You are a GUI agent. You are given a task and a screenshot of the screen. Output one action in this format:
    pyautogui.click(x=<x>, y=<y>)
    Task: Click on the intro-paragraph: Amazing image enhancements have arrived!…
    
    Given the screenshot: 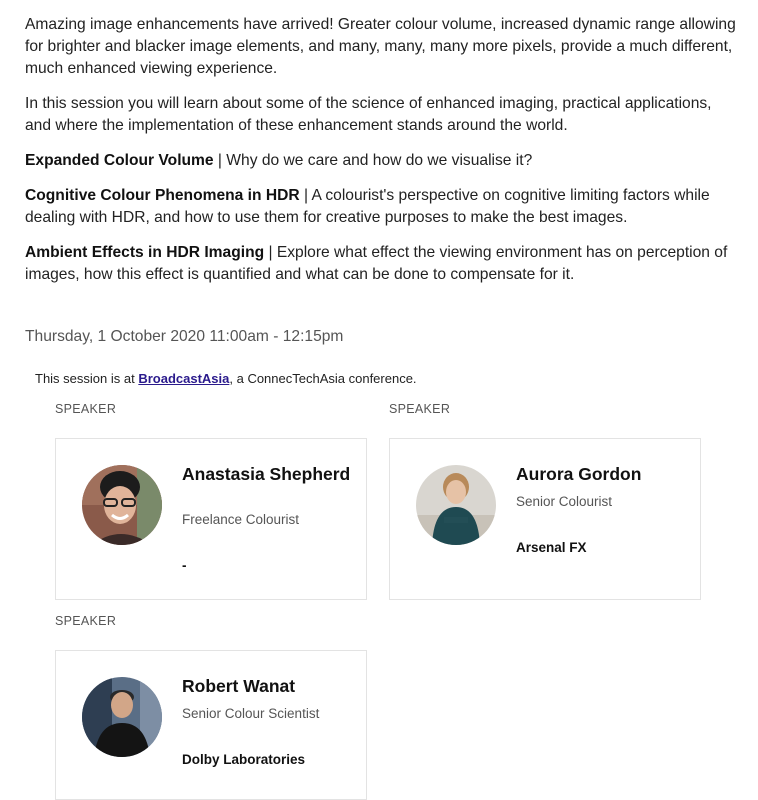 What is the action you would take?
    pyautogui.click(x=380, y=46)
    